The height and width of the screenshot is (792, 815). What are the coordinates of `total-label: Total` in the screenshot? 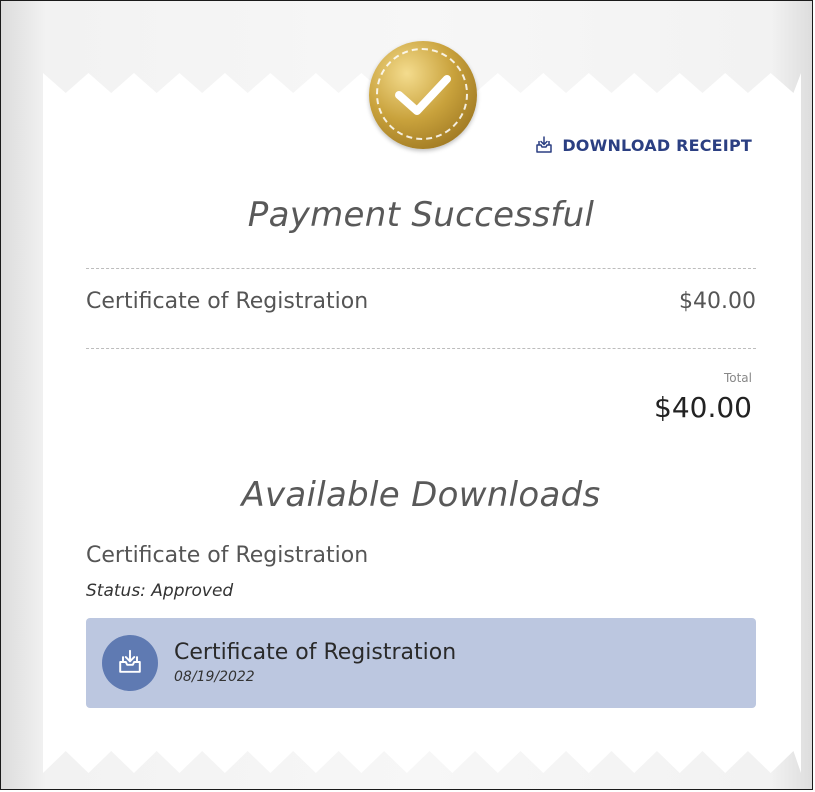 It's located at (737, 378).